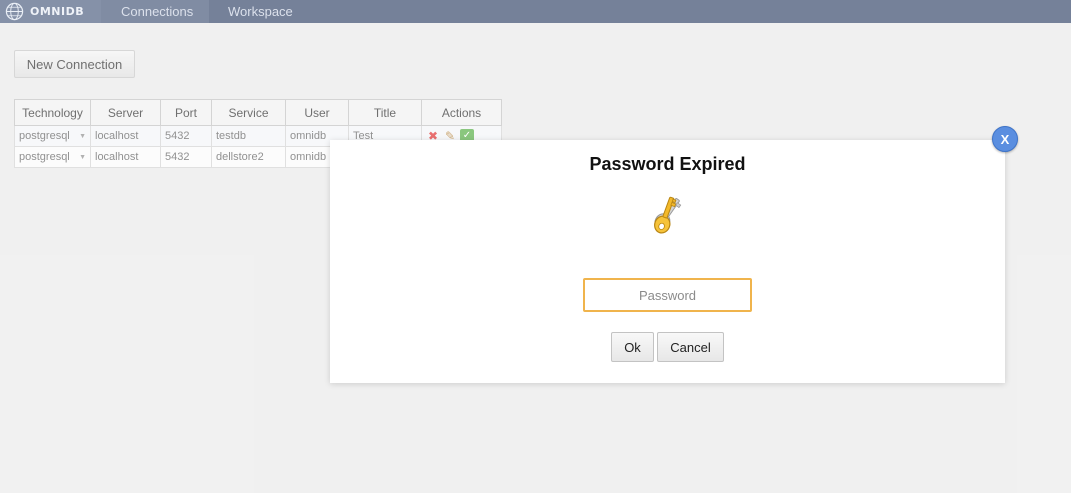  What do you see at coordinates (690, 347) in the screenshot?
I see `cancel-button: Cancel` at bounding box center [690, 347].